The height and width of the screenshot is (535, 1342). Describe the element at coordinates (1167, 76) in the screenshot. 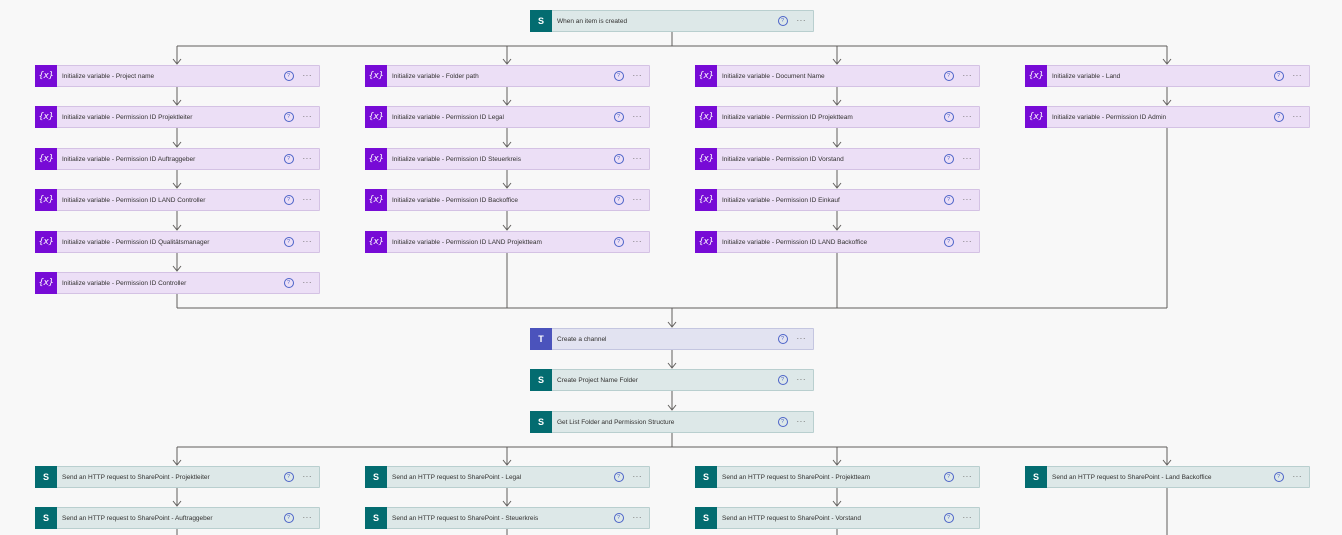

I see `initialize-variable-action: {x} Initialize variable - Land? ···` at that location.